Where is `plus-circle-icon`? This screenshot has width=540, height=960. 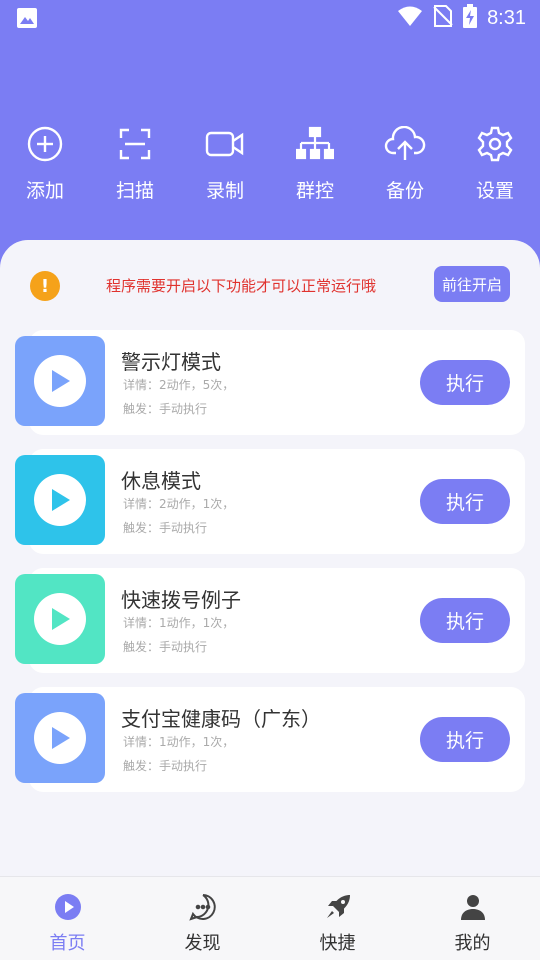 plus-circle-icon is located at coordinates (45, 144).